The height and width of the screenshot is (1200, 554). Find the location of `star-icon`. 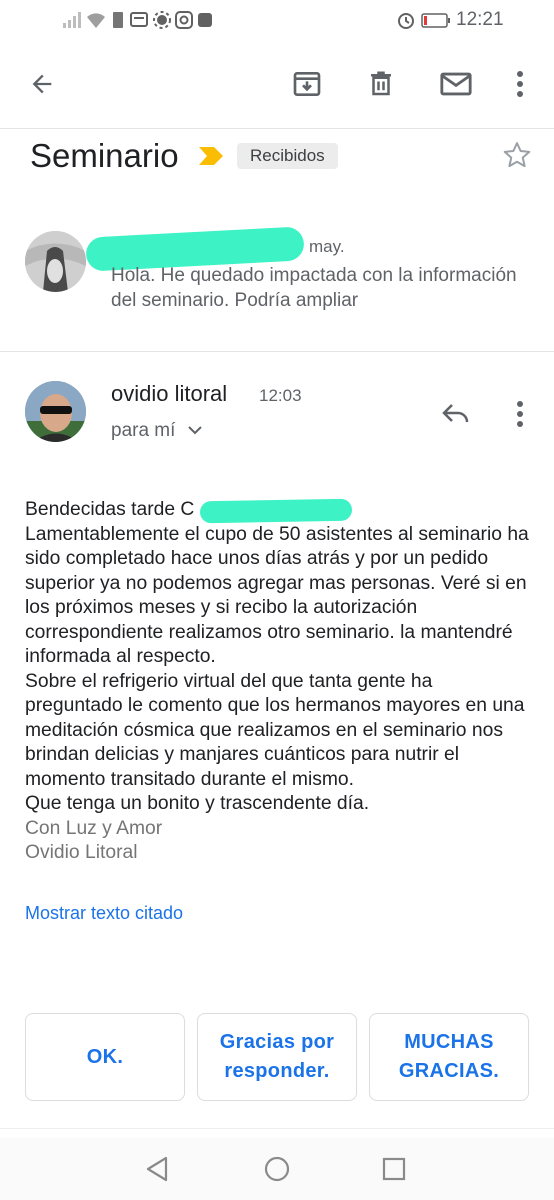

star-icon is located at coordinates (517, 155).